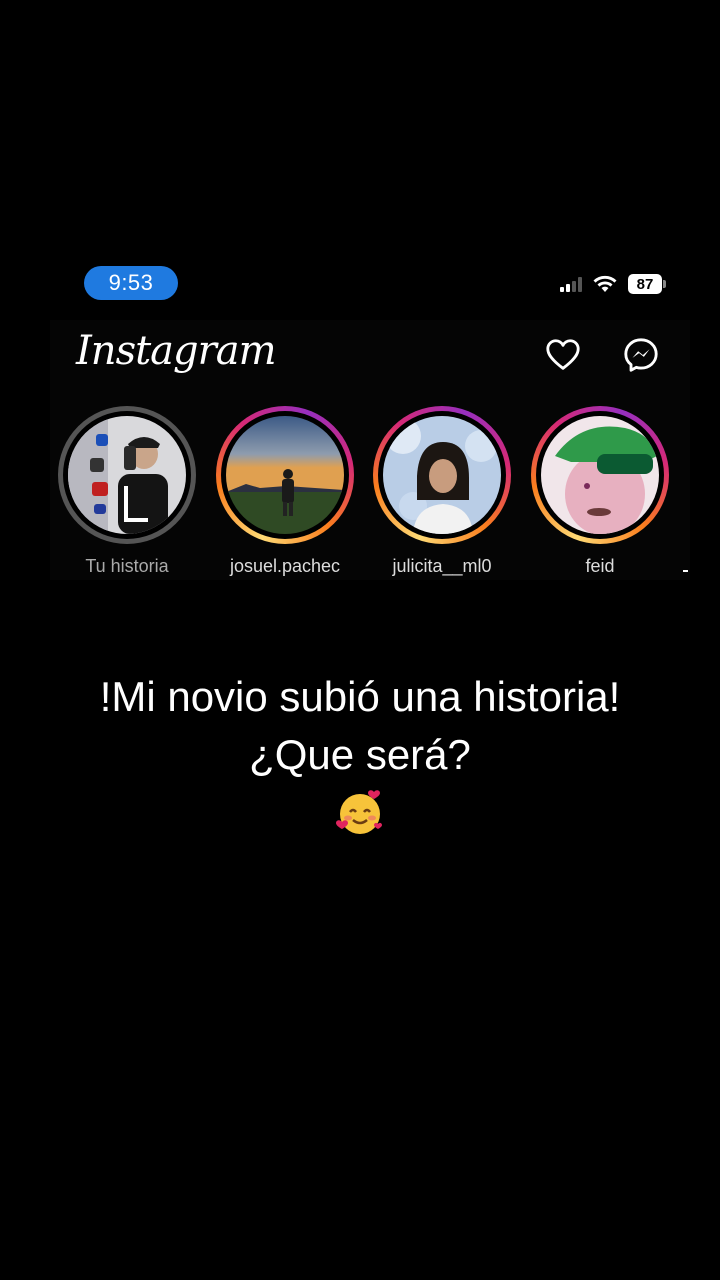 The width and height of the screenshot is (720, 1280). I want to click on caption-line-1: !Mi novio subió una historia!, so click(360, 696).